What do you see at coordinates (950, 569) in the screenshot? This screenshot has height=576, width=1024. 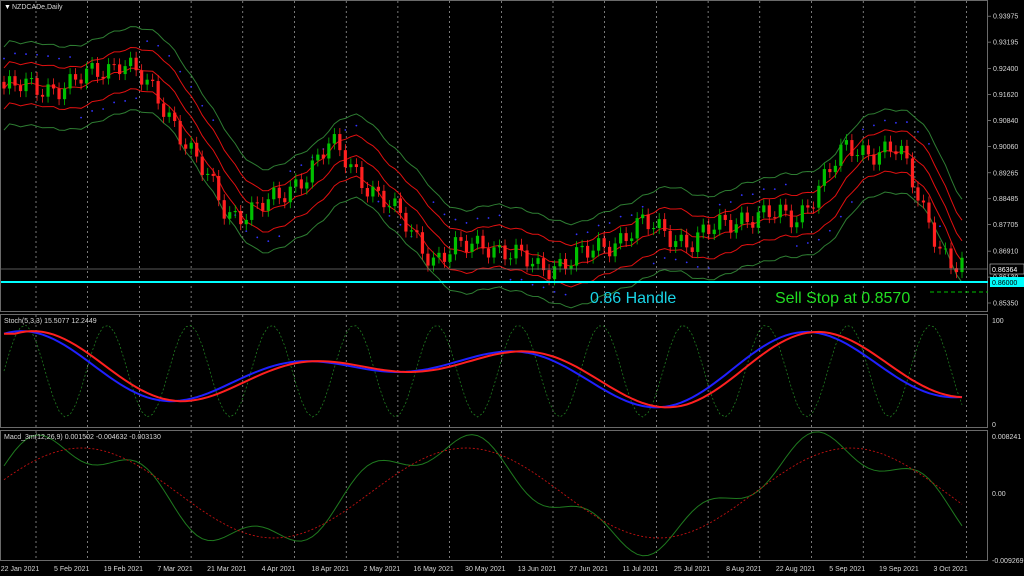 I see `time-tick-label: 3 Oct 2021` at bounding box center [950, 569].